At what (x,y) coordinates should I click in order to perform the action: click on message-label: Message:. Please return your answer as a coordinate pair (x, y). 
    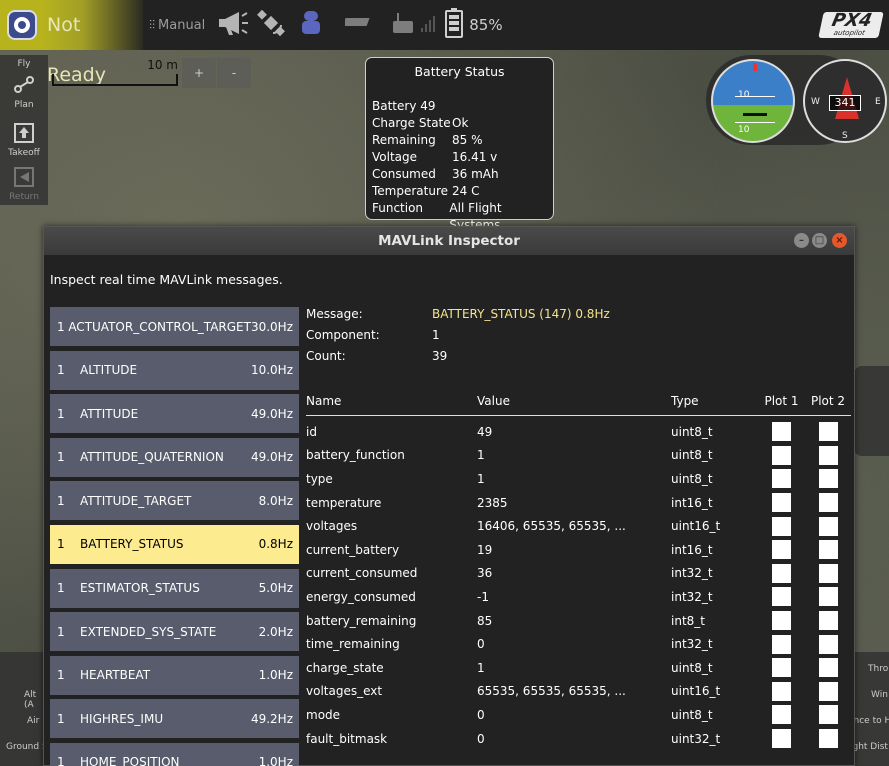
    Looking at the image, I should click on (334, 314).